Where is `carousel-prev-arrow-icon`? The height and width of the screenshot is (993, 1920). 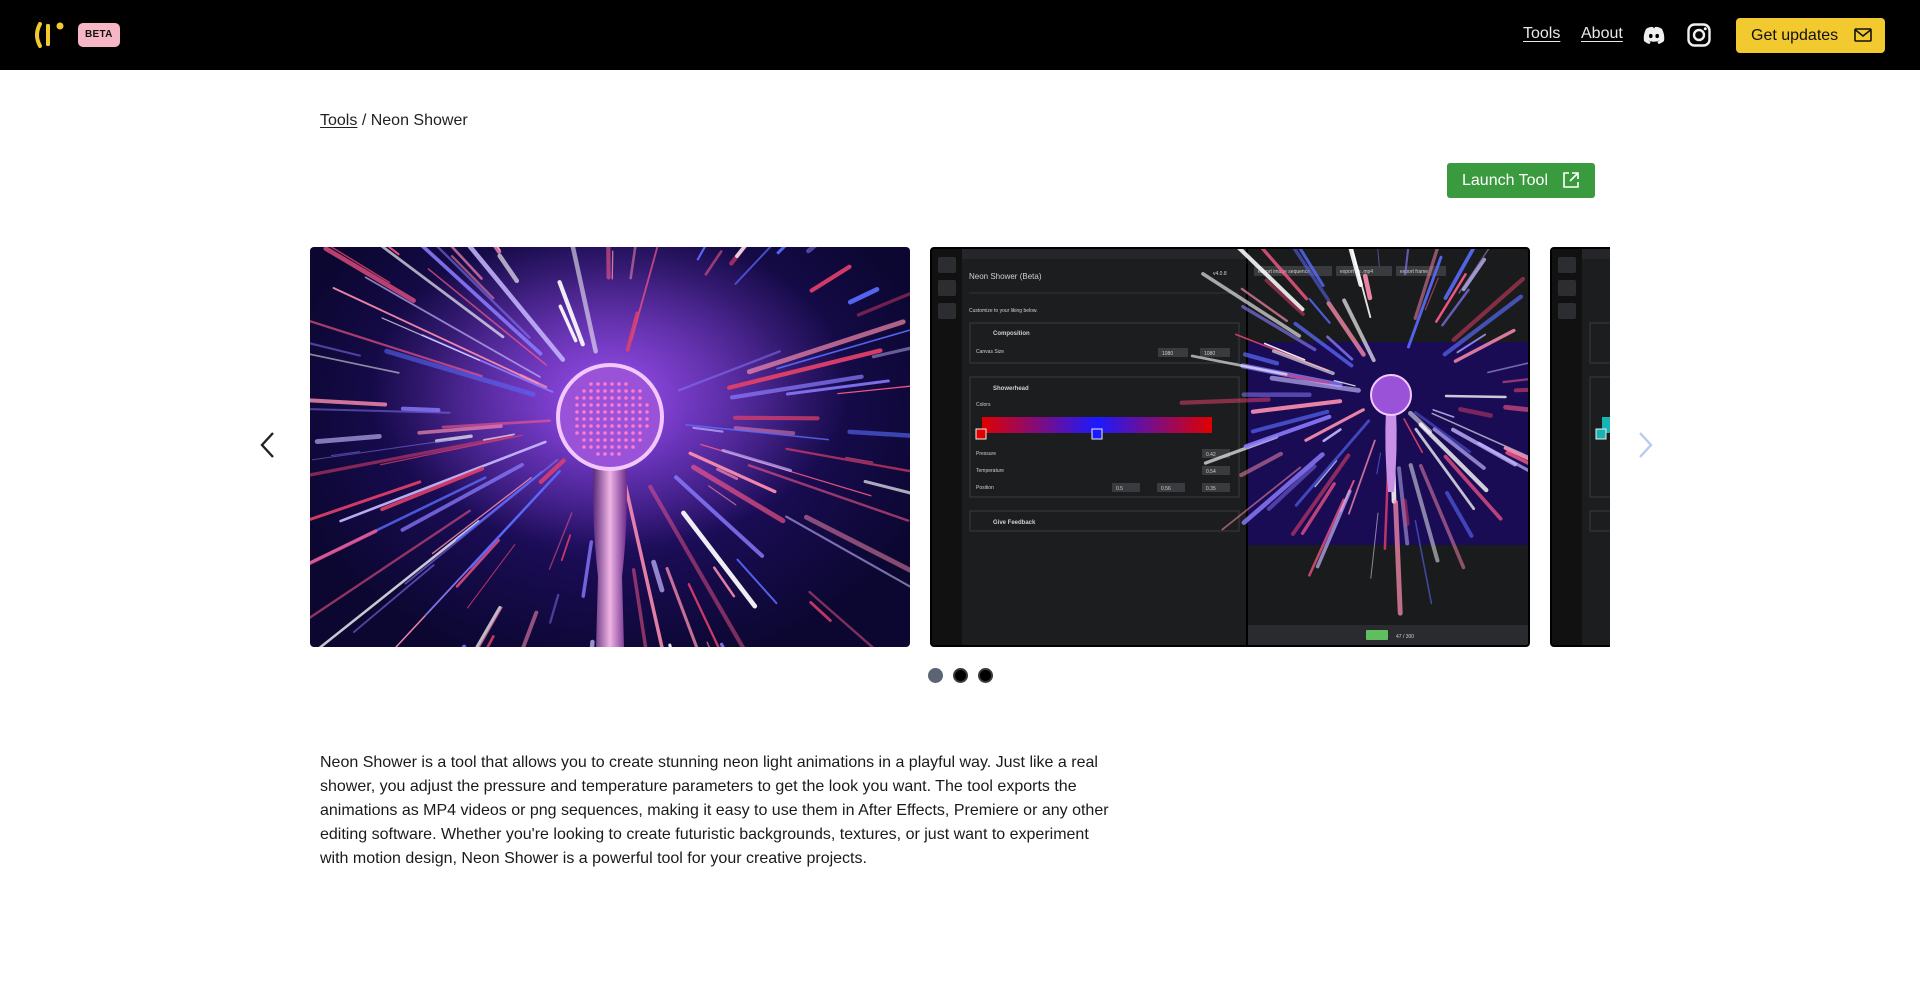
carousel-prev-arrow-icon is located at coordinates (268, 445).